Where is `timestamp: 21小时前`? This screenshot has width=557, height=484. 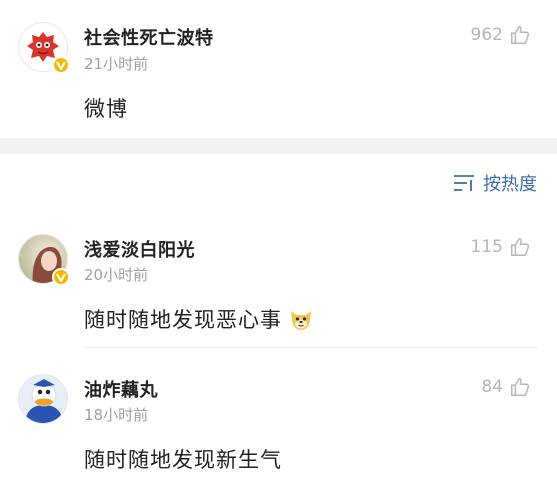
timestamp: 21小时前 is located at coordinates (116, 64).